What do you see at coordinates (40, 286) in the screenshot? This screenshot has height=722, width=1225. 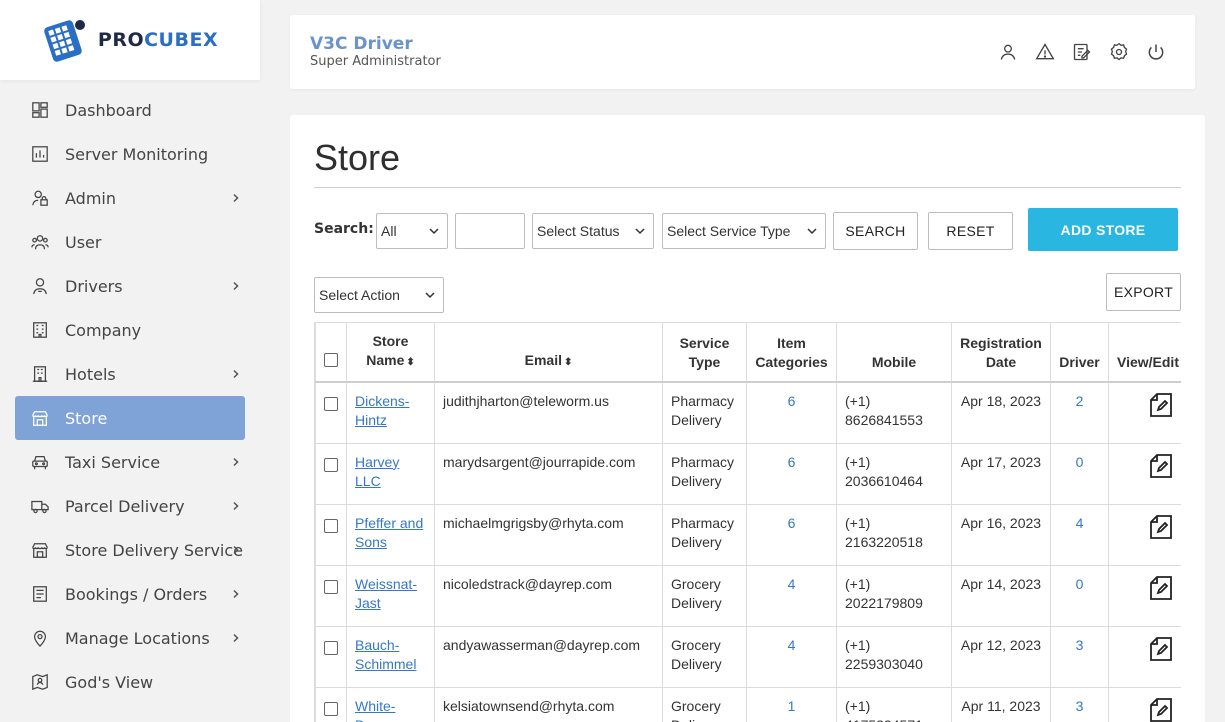 I see `driver-icon` at bounding box center [40, 286].